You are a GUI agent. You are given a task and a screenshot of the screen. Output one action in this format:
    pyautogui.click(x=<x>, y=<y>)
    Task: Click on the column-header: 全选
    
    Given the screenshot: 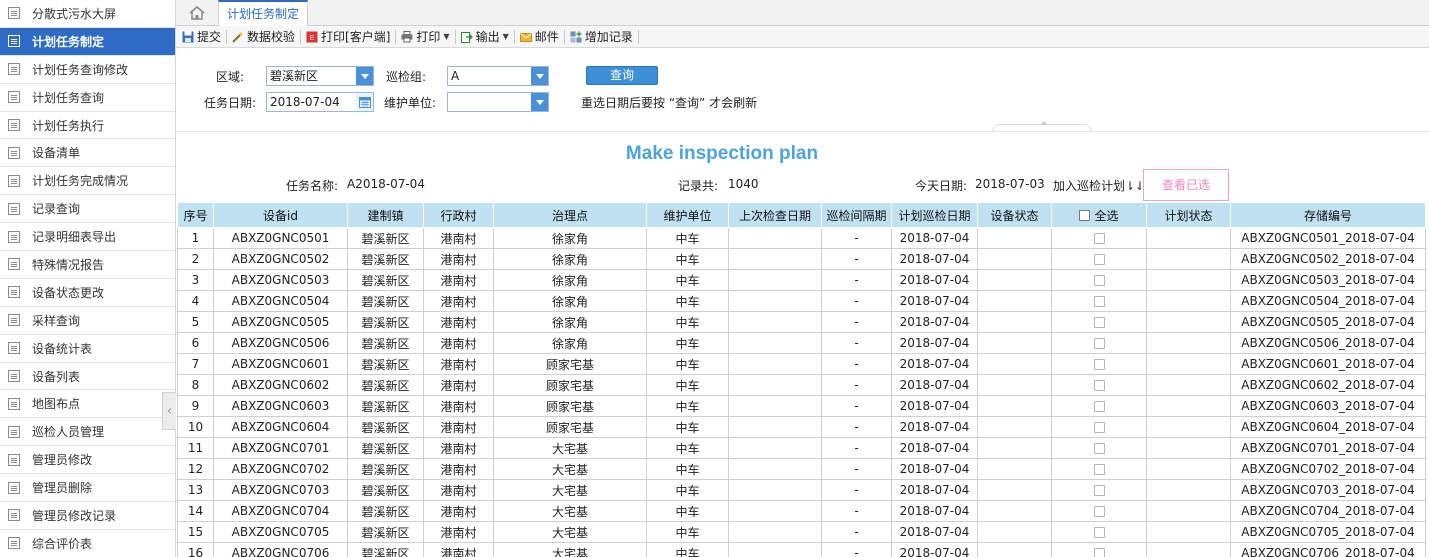 What is the action you would take?
    pyautogui.click(x=1099, y=215)
    